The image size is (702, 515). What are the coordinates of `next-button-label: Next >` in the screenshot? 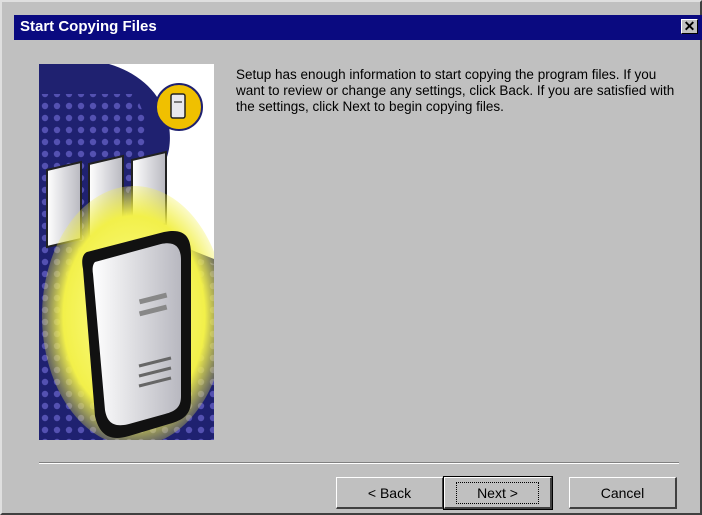 It's located at (497, 493).